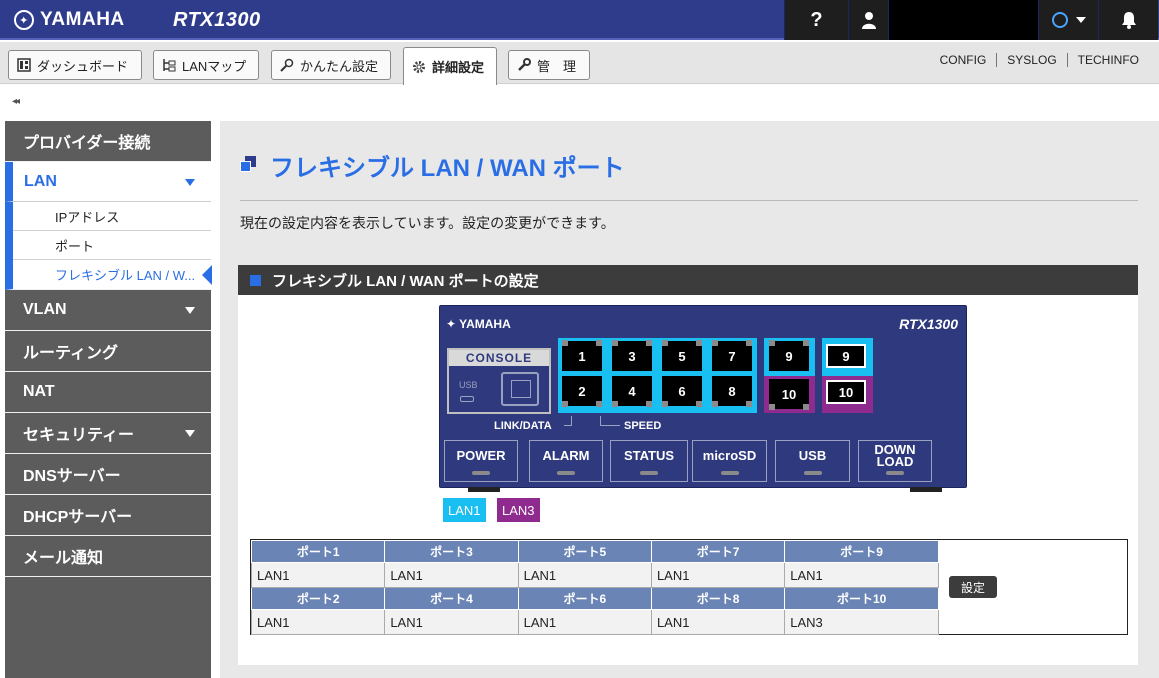 The width and height of the screenshot is (1159, 678). I want to click on sidebar-item-dns: DNSサーバー, so click(108, 474).